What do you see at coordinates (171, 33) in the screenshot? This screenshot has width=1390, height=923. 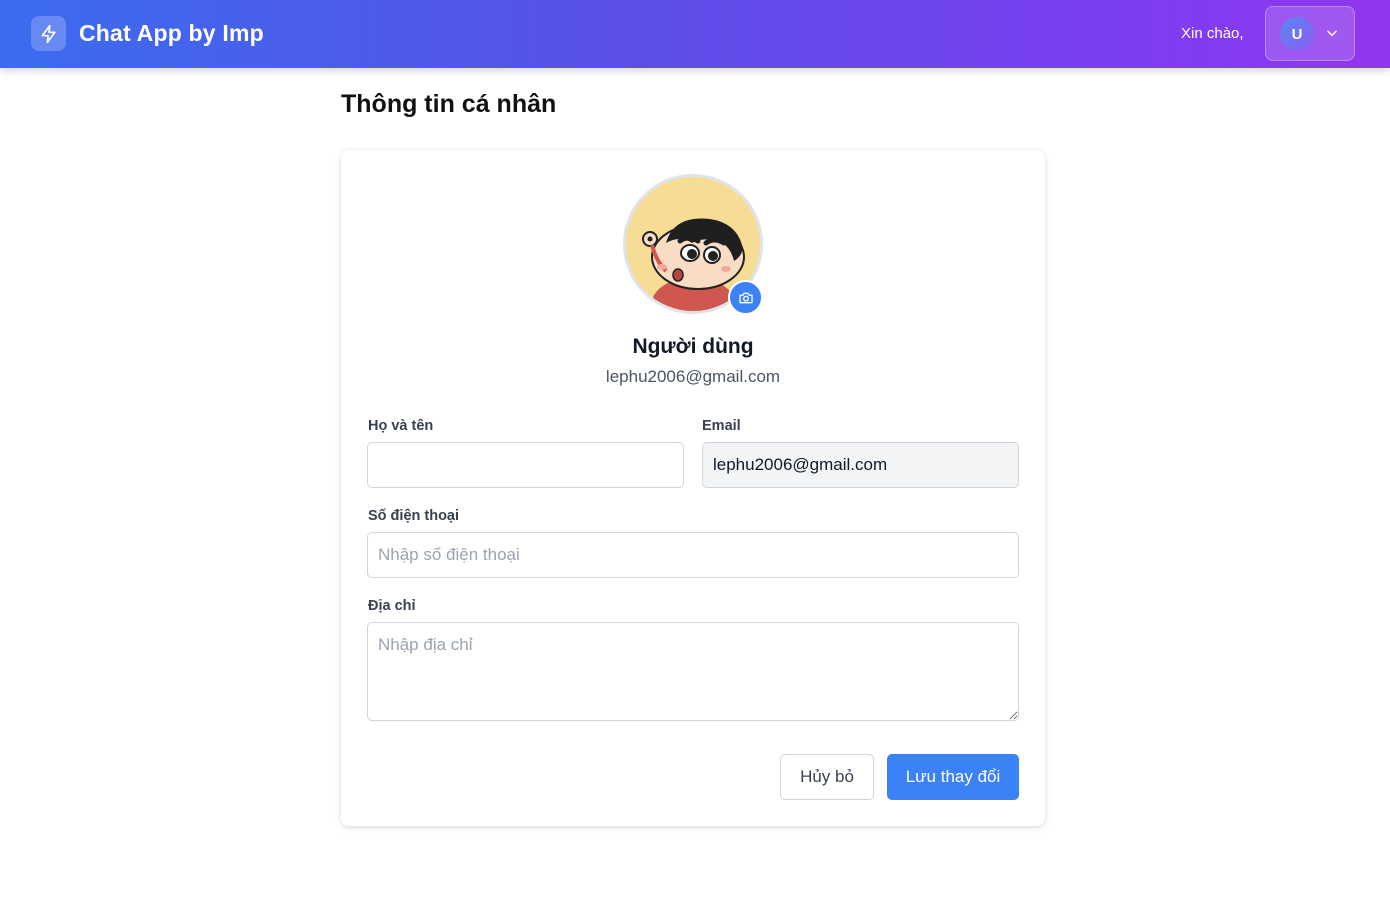 I see `app-title: Chat App by Imp` at bounding box center [171, 33].